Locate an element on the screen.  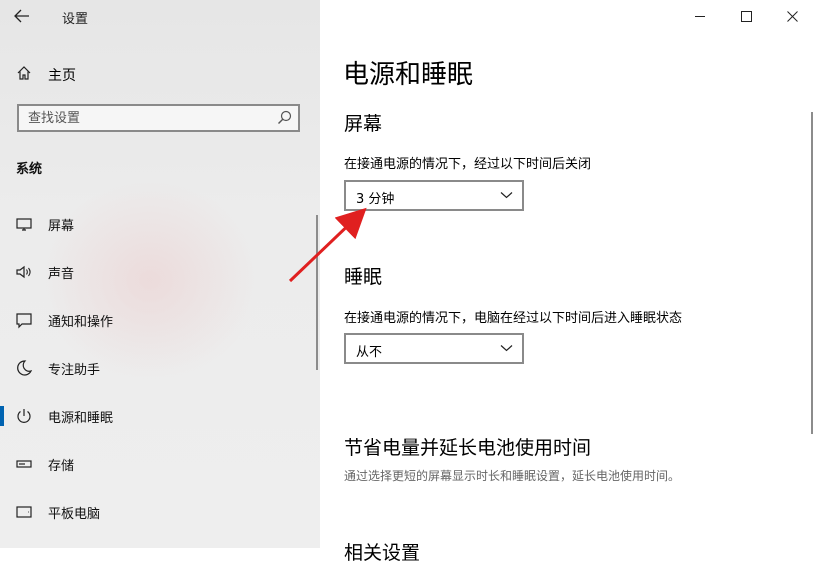
battery-heading: 节省电量并延长电池使用时间 is located at coordinates (468, 448).